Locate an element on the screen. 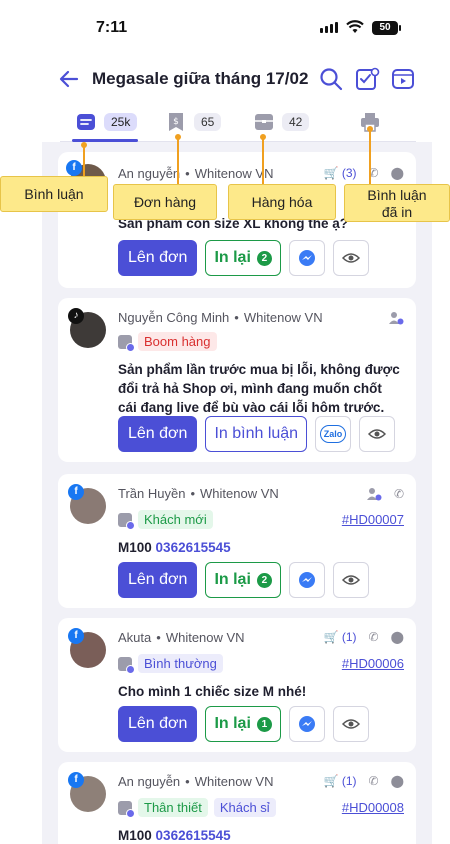  tiktok-icon: ♪ is located at coordinates (76, 316).